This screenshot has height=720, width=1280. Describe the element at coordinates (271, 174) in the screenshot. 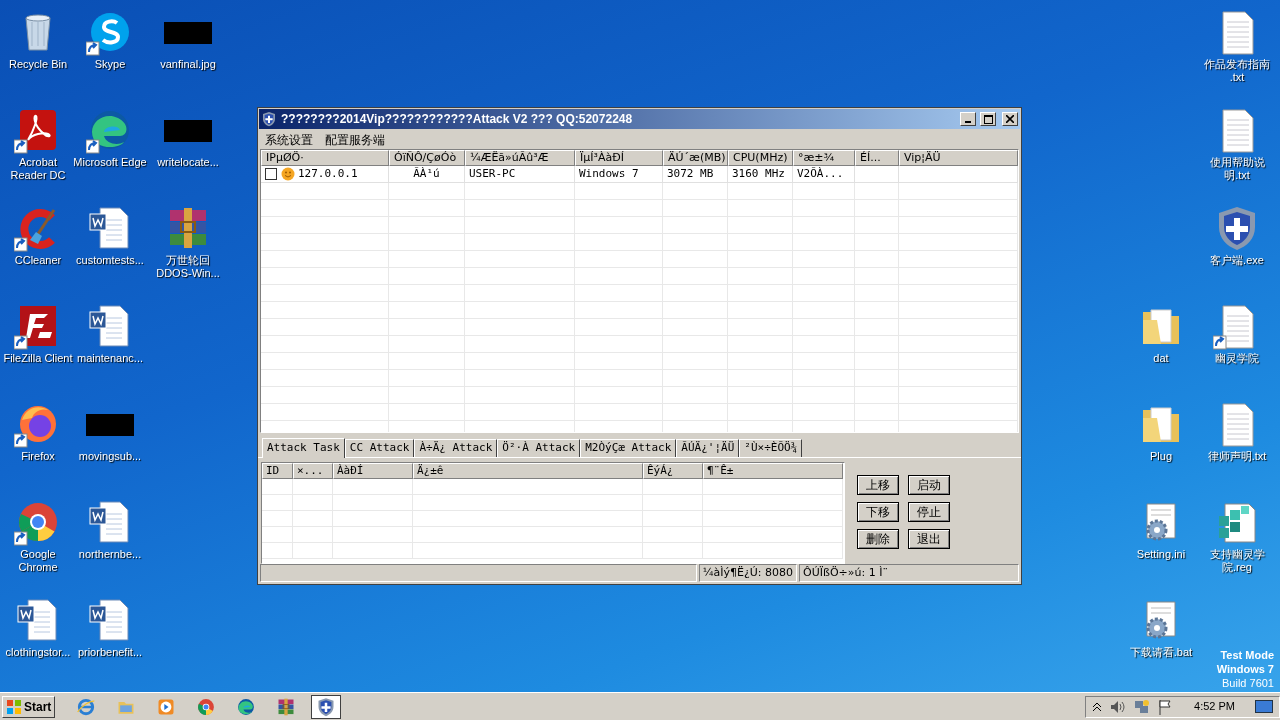

I see `checkbox` at that location.